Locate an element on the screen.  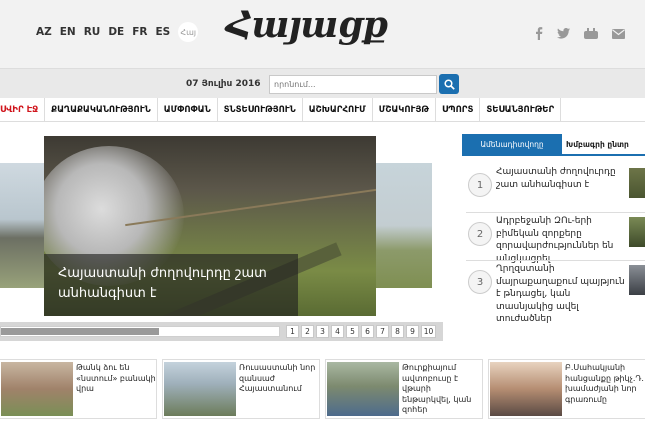
mail-icon is located at coordinates (618, 33).